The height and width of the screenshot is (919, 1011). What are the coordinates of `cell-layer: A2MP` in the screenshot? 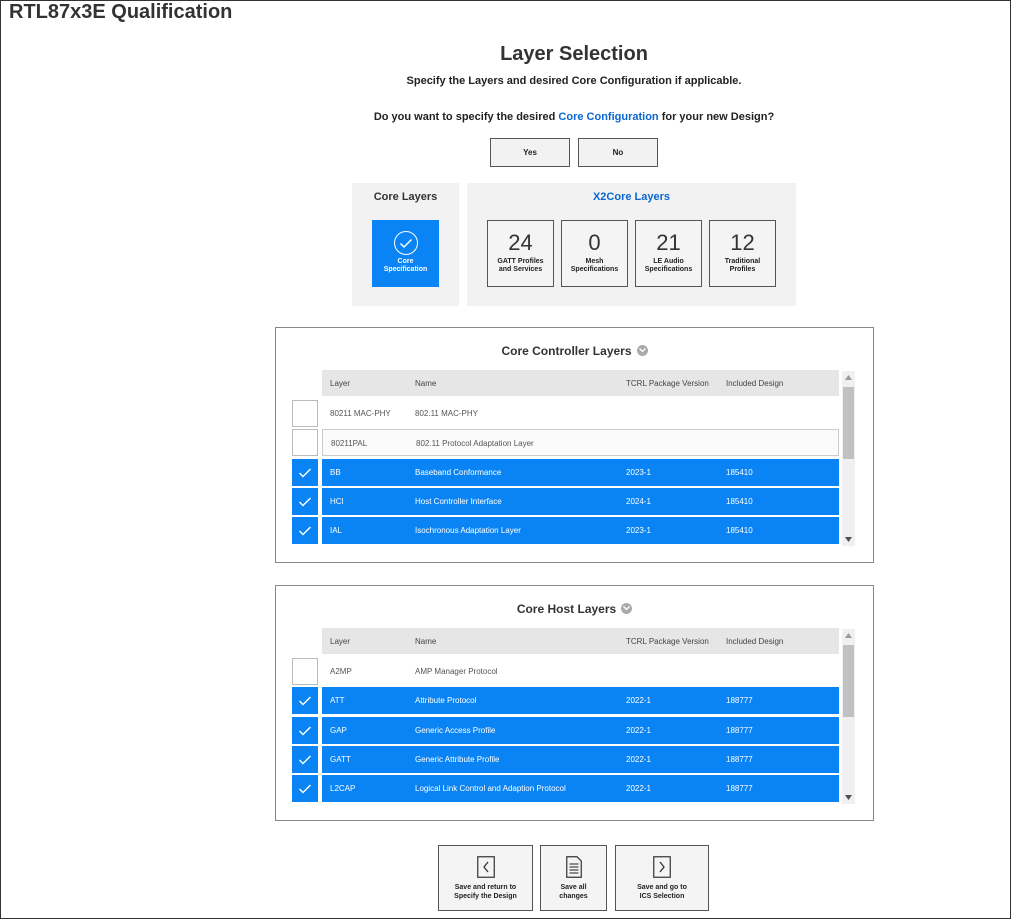 It's located at (341, 671).